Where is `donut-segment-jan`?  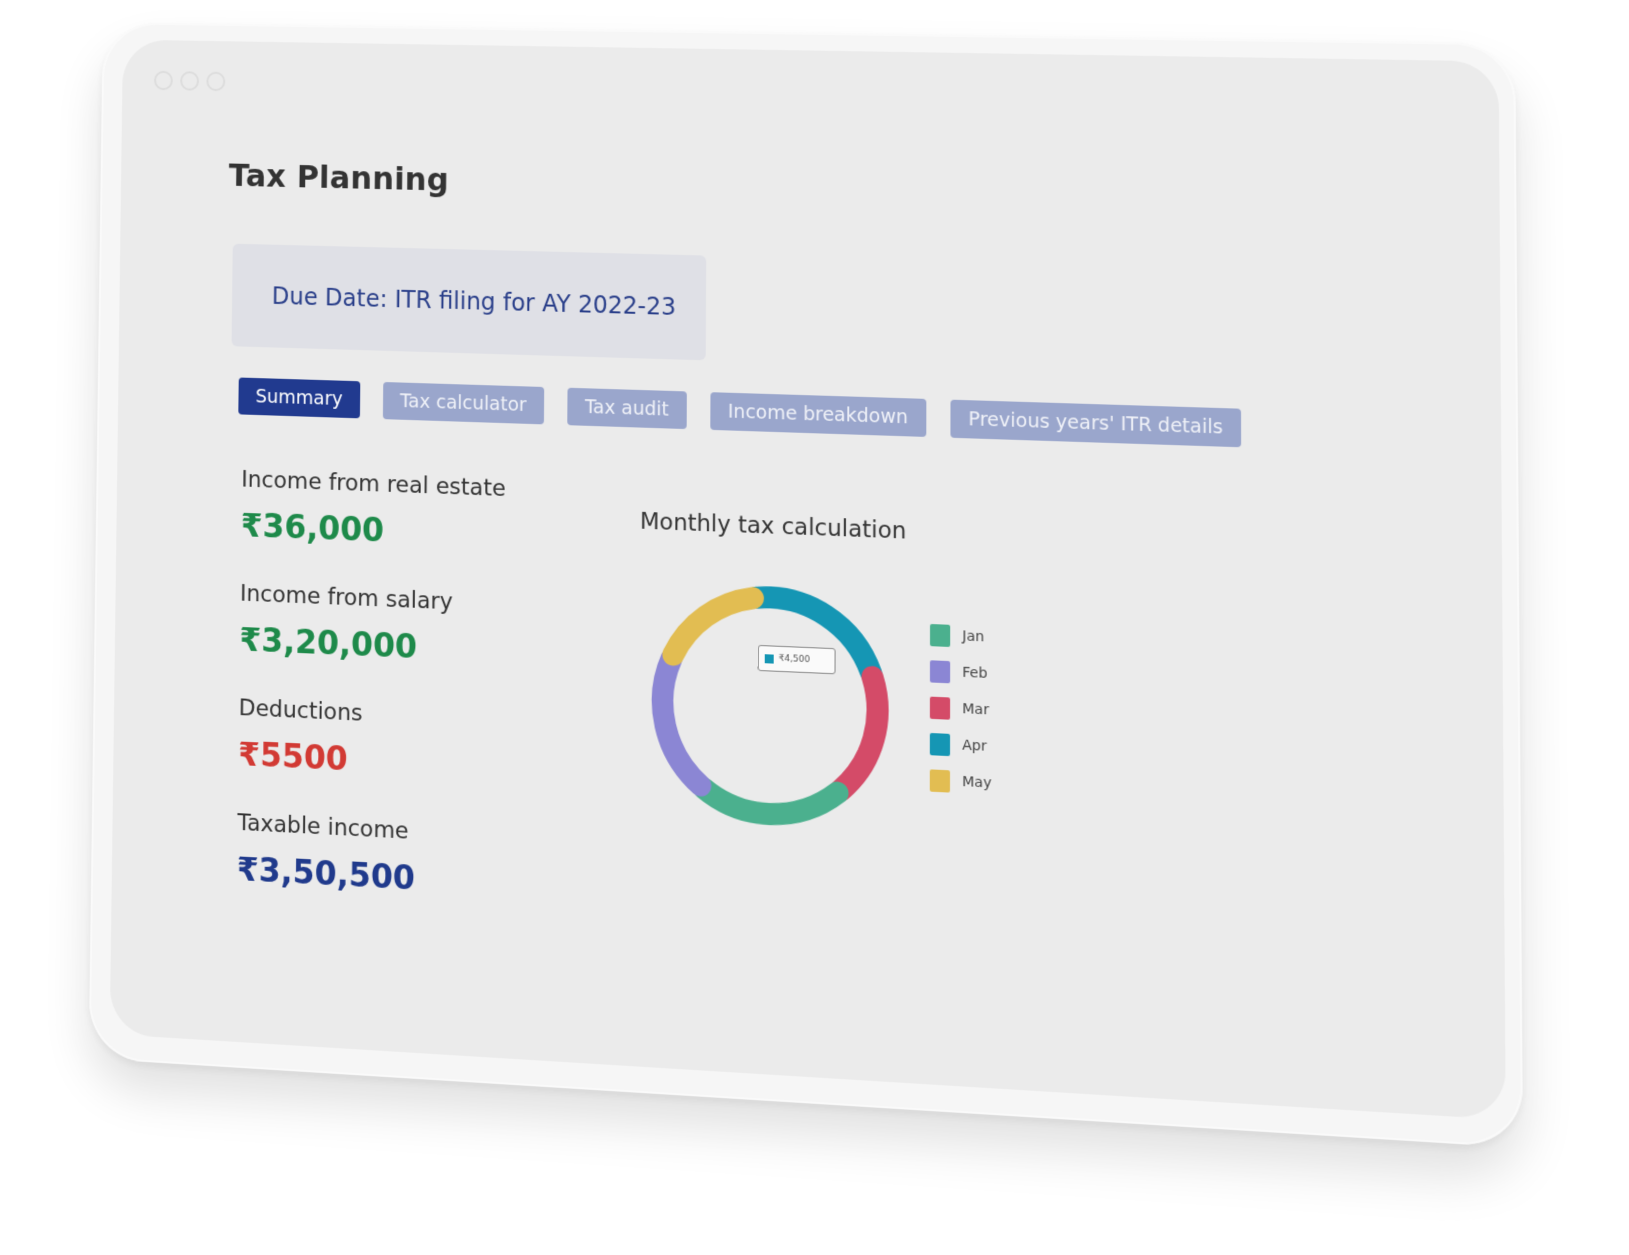 donut-segment-jan is located at coordinates (770, 801).